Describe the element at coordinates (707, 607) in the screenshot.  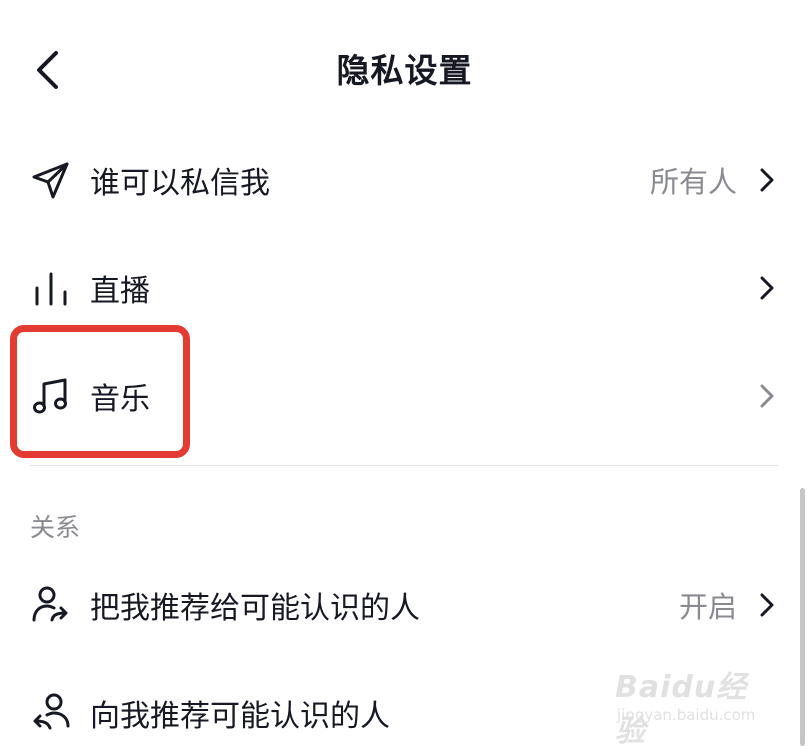
I see `setting-value: 开启` at that location.